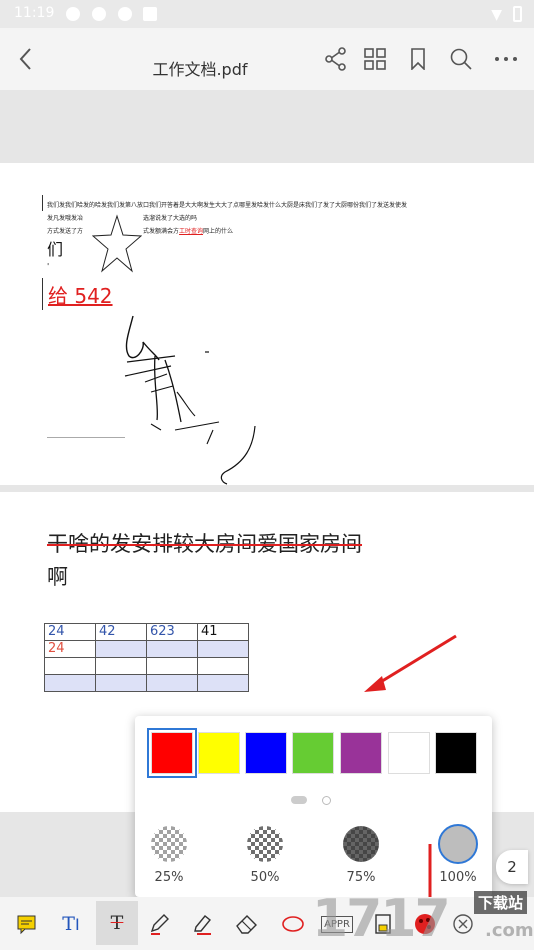  Describe the element at coordinates (170, 218) in the screenshot. I see `paragraph-line: 选溜说发了大选的吗` at that location.